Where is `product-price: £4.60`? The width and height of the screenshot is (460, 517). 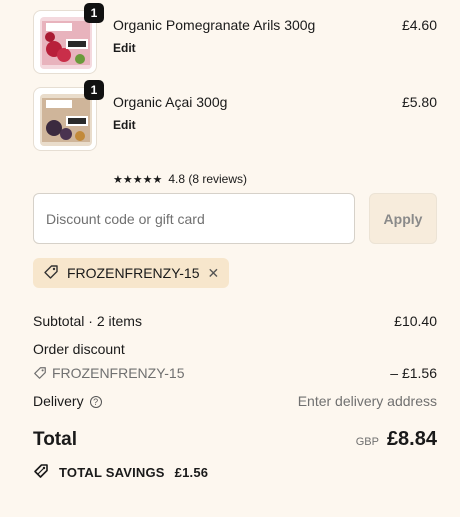 product-price: £4.60 is located at coordinates (419, 25).